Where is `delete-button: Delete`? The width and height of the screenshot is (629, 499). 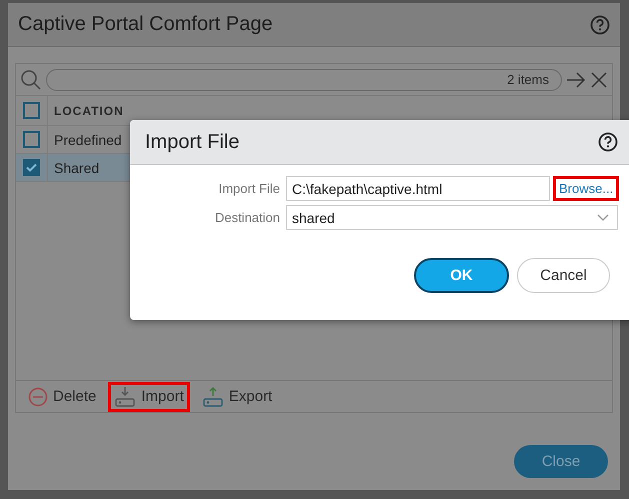
delete-button: Delete is located at coordinates (62, 396).